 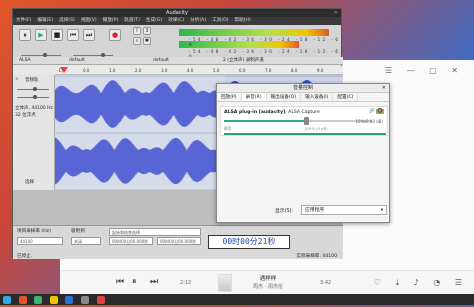 I want to click on ruler-tick: 5.0, so click(x=216, y=70).